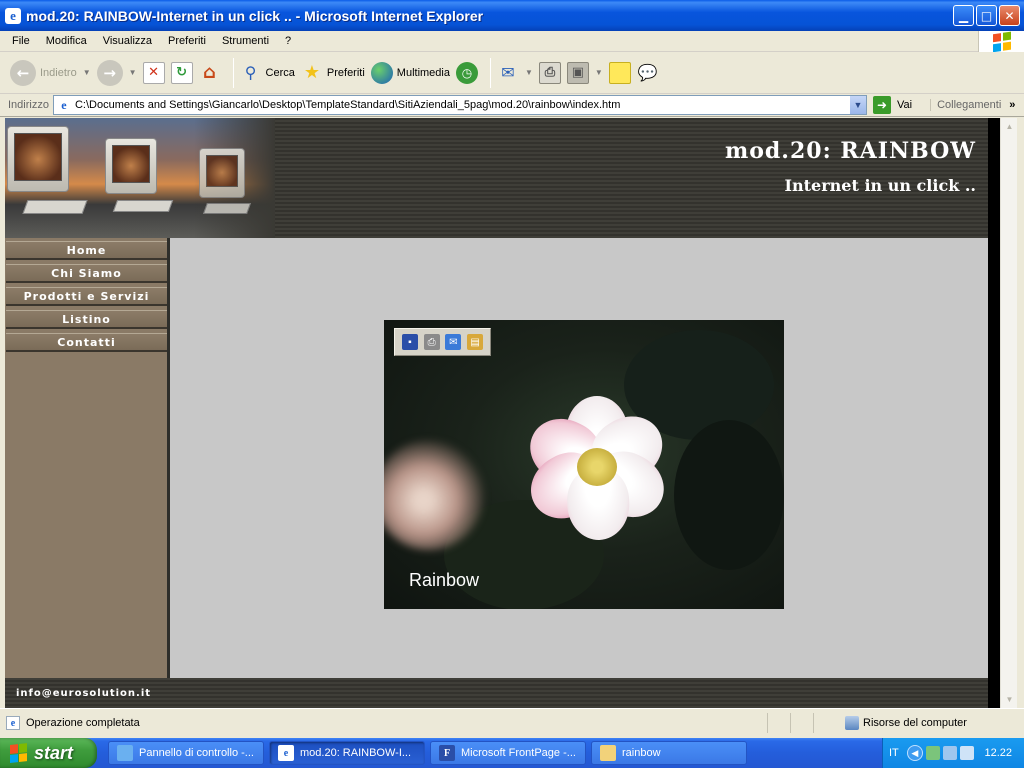 The image size is (1024, 768). I want to click on printer-icon: ⎙, so click(549, 72).